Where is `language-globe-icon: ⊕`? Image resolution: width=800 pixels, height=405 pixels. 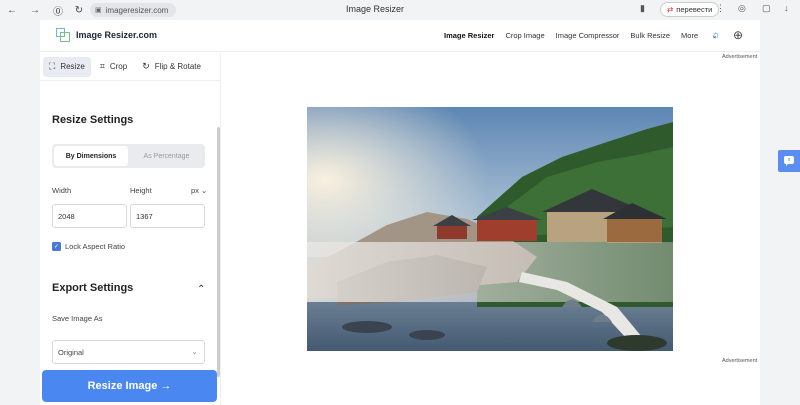
language-globe-icon: ⊕ is located at coordinates (738, 35).